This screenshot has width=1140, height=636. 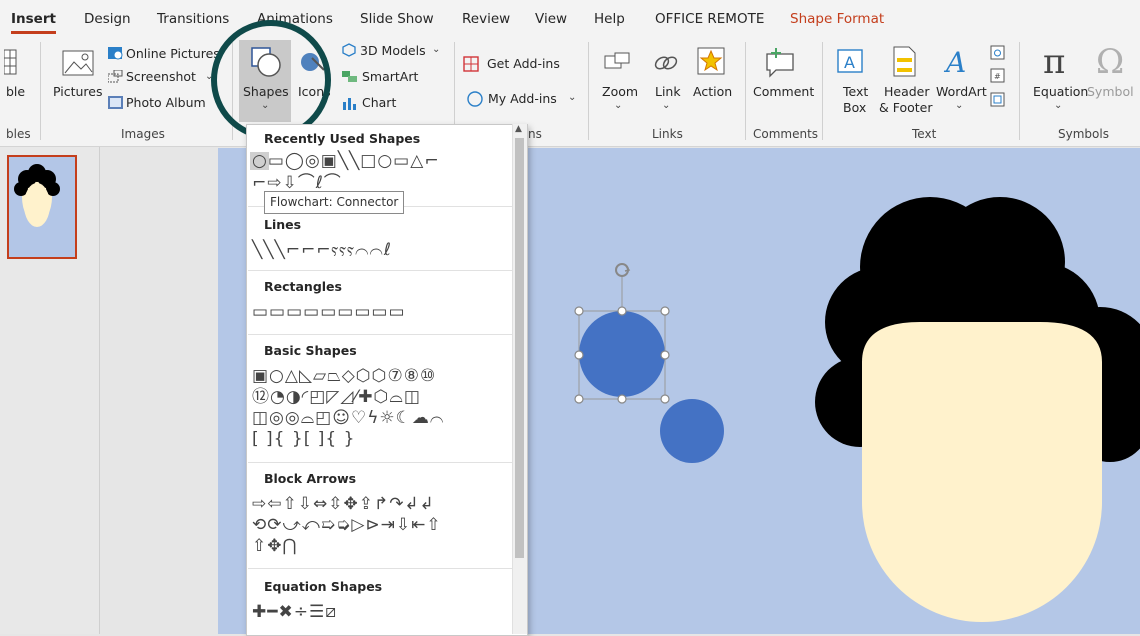 I want to click on block-arrows-row-1: ⇨⇦⇧⇩⇔⇳✥⇪↱↷↲↲, so click(x=343, y=504).